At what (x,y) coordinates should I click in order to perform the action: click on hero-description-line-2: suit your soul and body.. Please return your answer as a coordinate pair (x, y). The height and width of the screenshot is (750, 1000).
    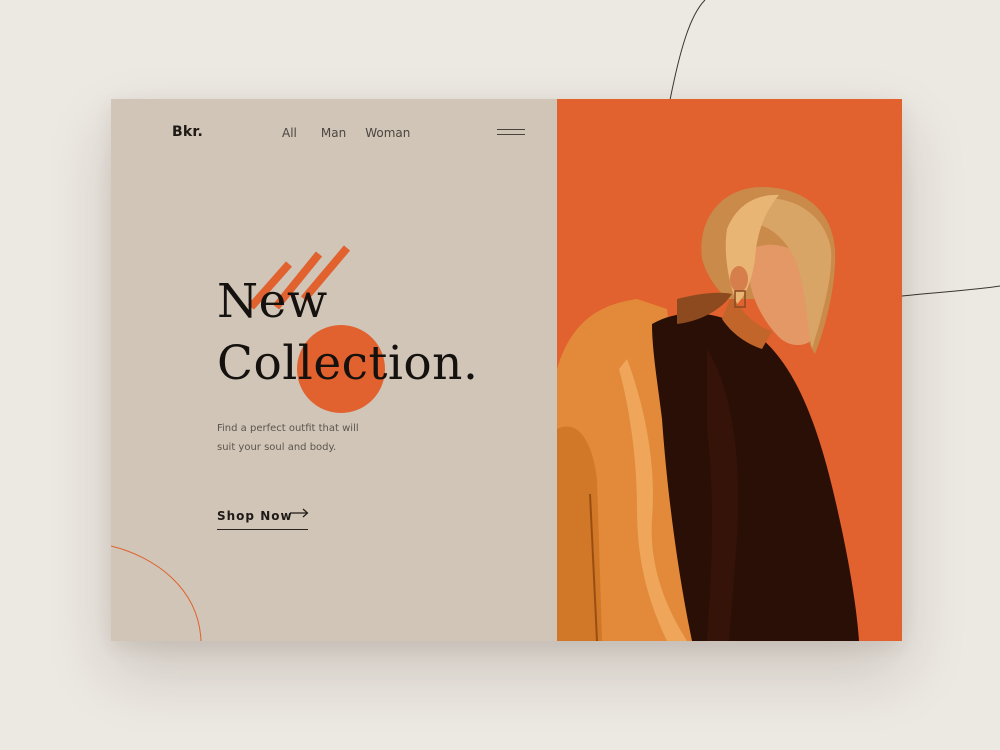
    Looking at the image, I should click on (277, 447).